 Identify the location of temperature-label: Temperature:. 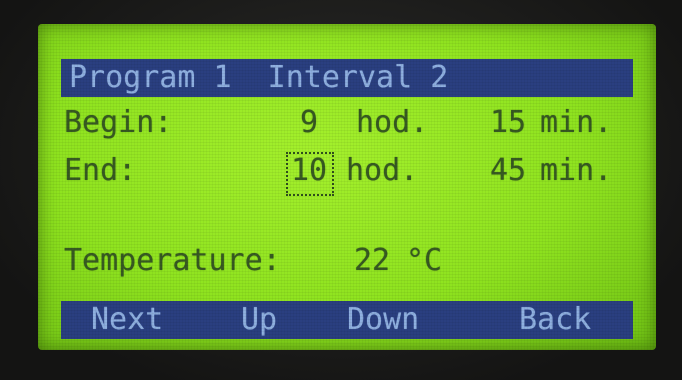
(172, 260).